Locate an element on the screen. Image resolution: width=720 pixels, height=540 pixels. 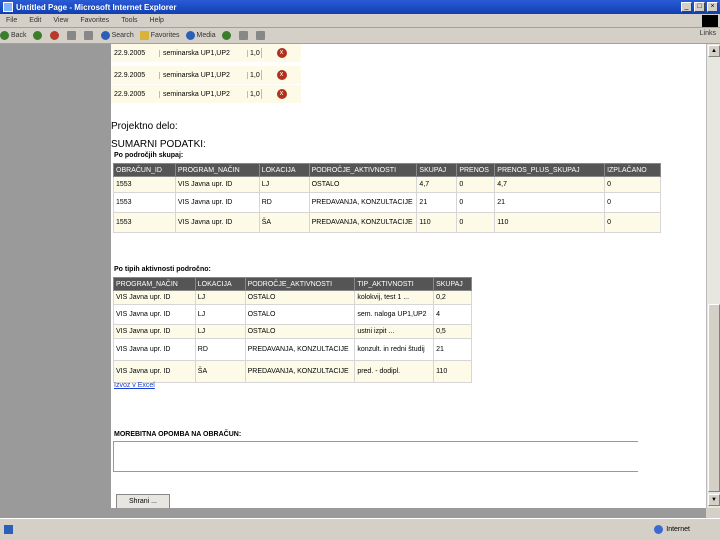
menu-tools: Tools is located at coordinates (129, 20).